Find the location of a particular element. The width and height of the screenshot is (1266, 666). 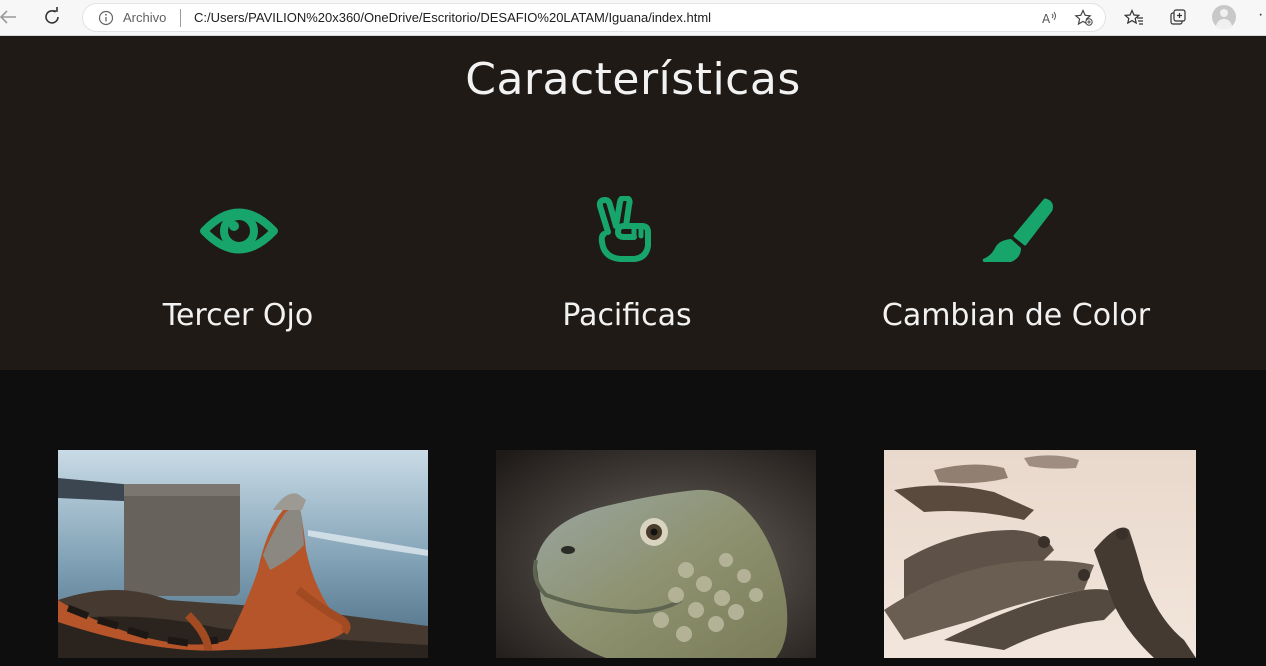

refresh-button is located at coordinates (52, 17).